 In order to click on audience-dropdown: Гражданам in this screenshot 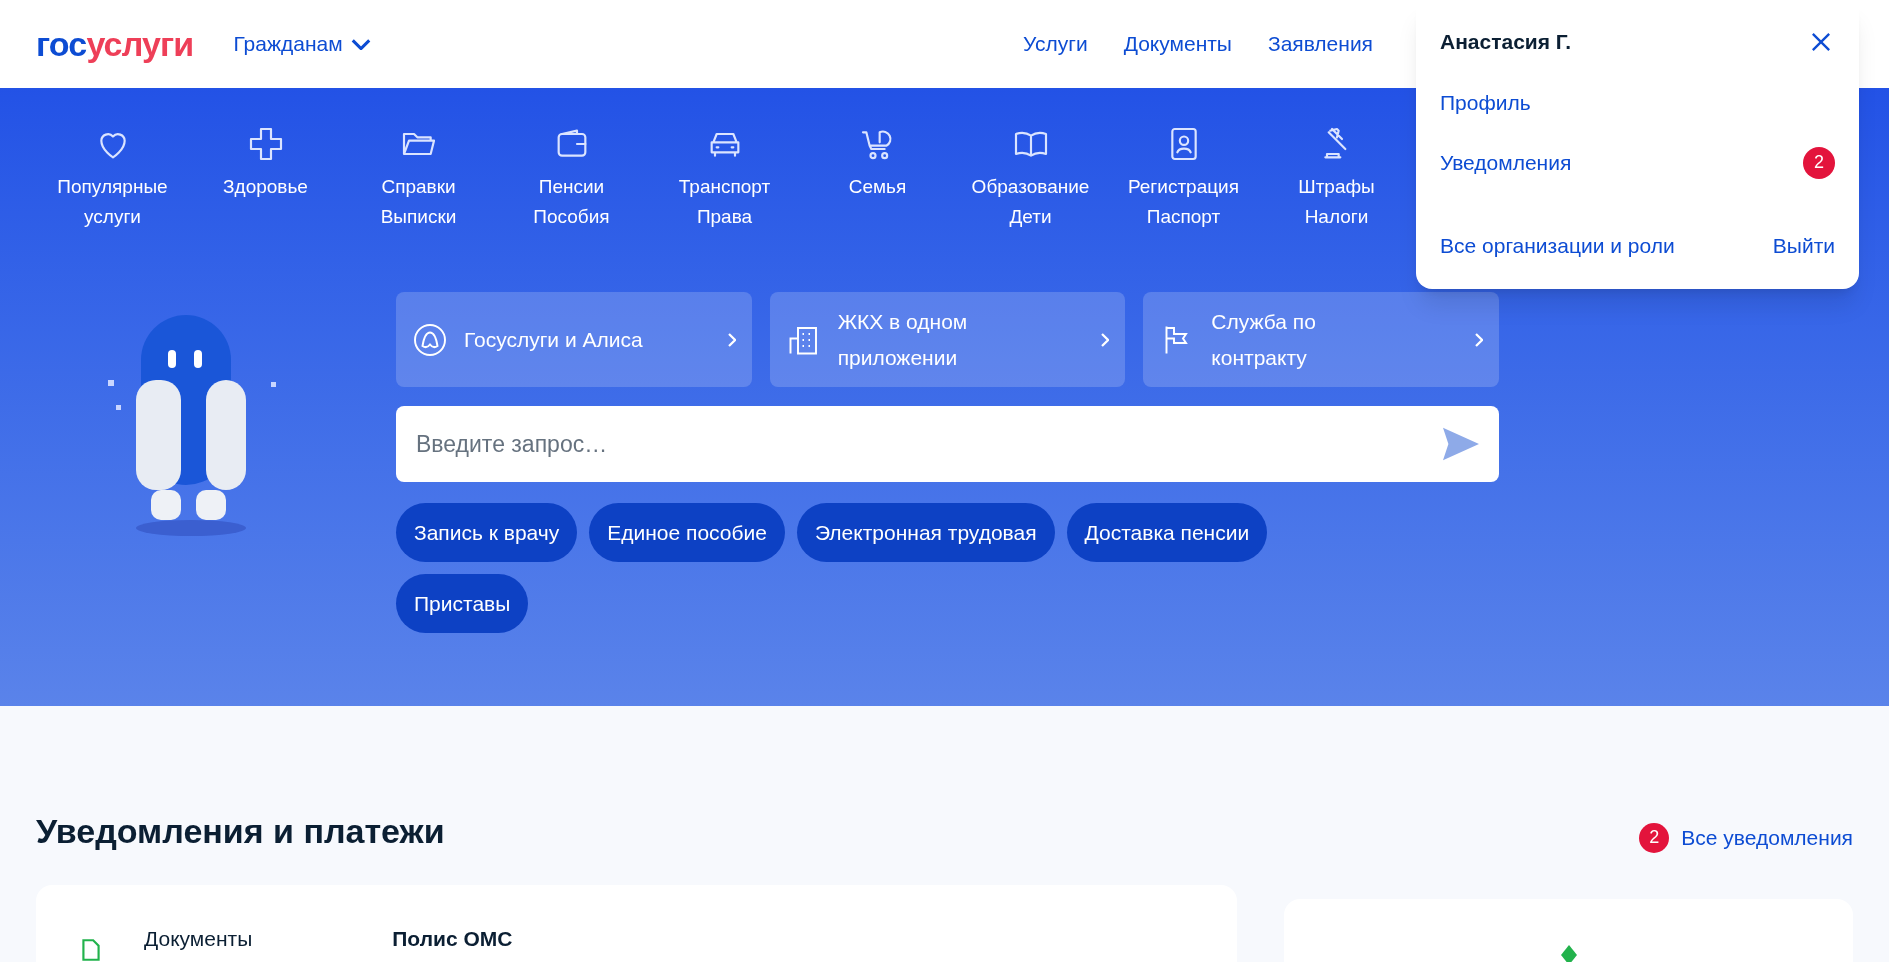, I will do `click(302, 44)`.